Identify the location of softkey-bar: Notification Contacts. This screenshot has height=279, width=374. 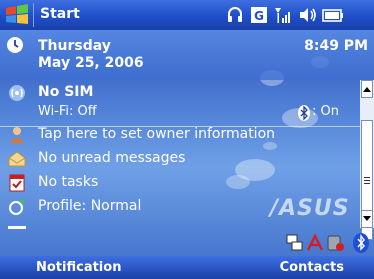
(187, 267).